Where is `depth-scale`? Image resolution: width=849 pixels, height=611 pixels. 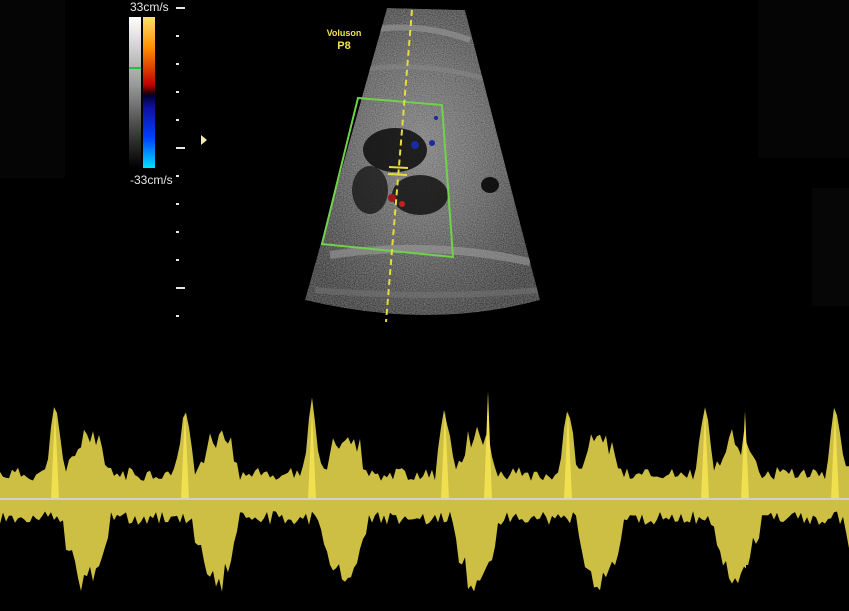
depth-scale is located at coordinates (180, 162).